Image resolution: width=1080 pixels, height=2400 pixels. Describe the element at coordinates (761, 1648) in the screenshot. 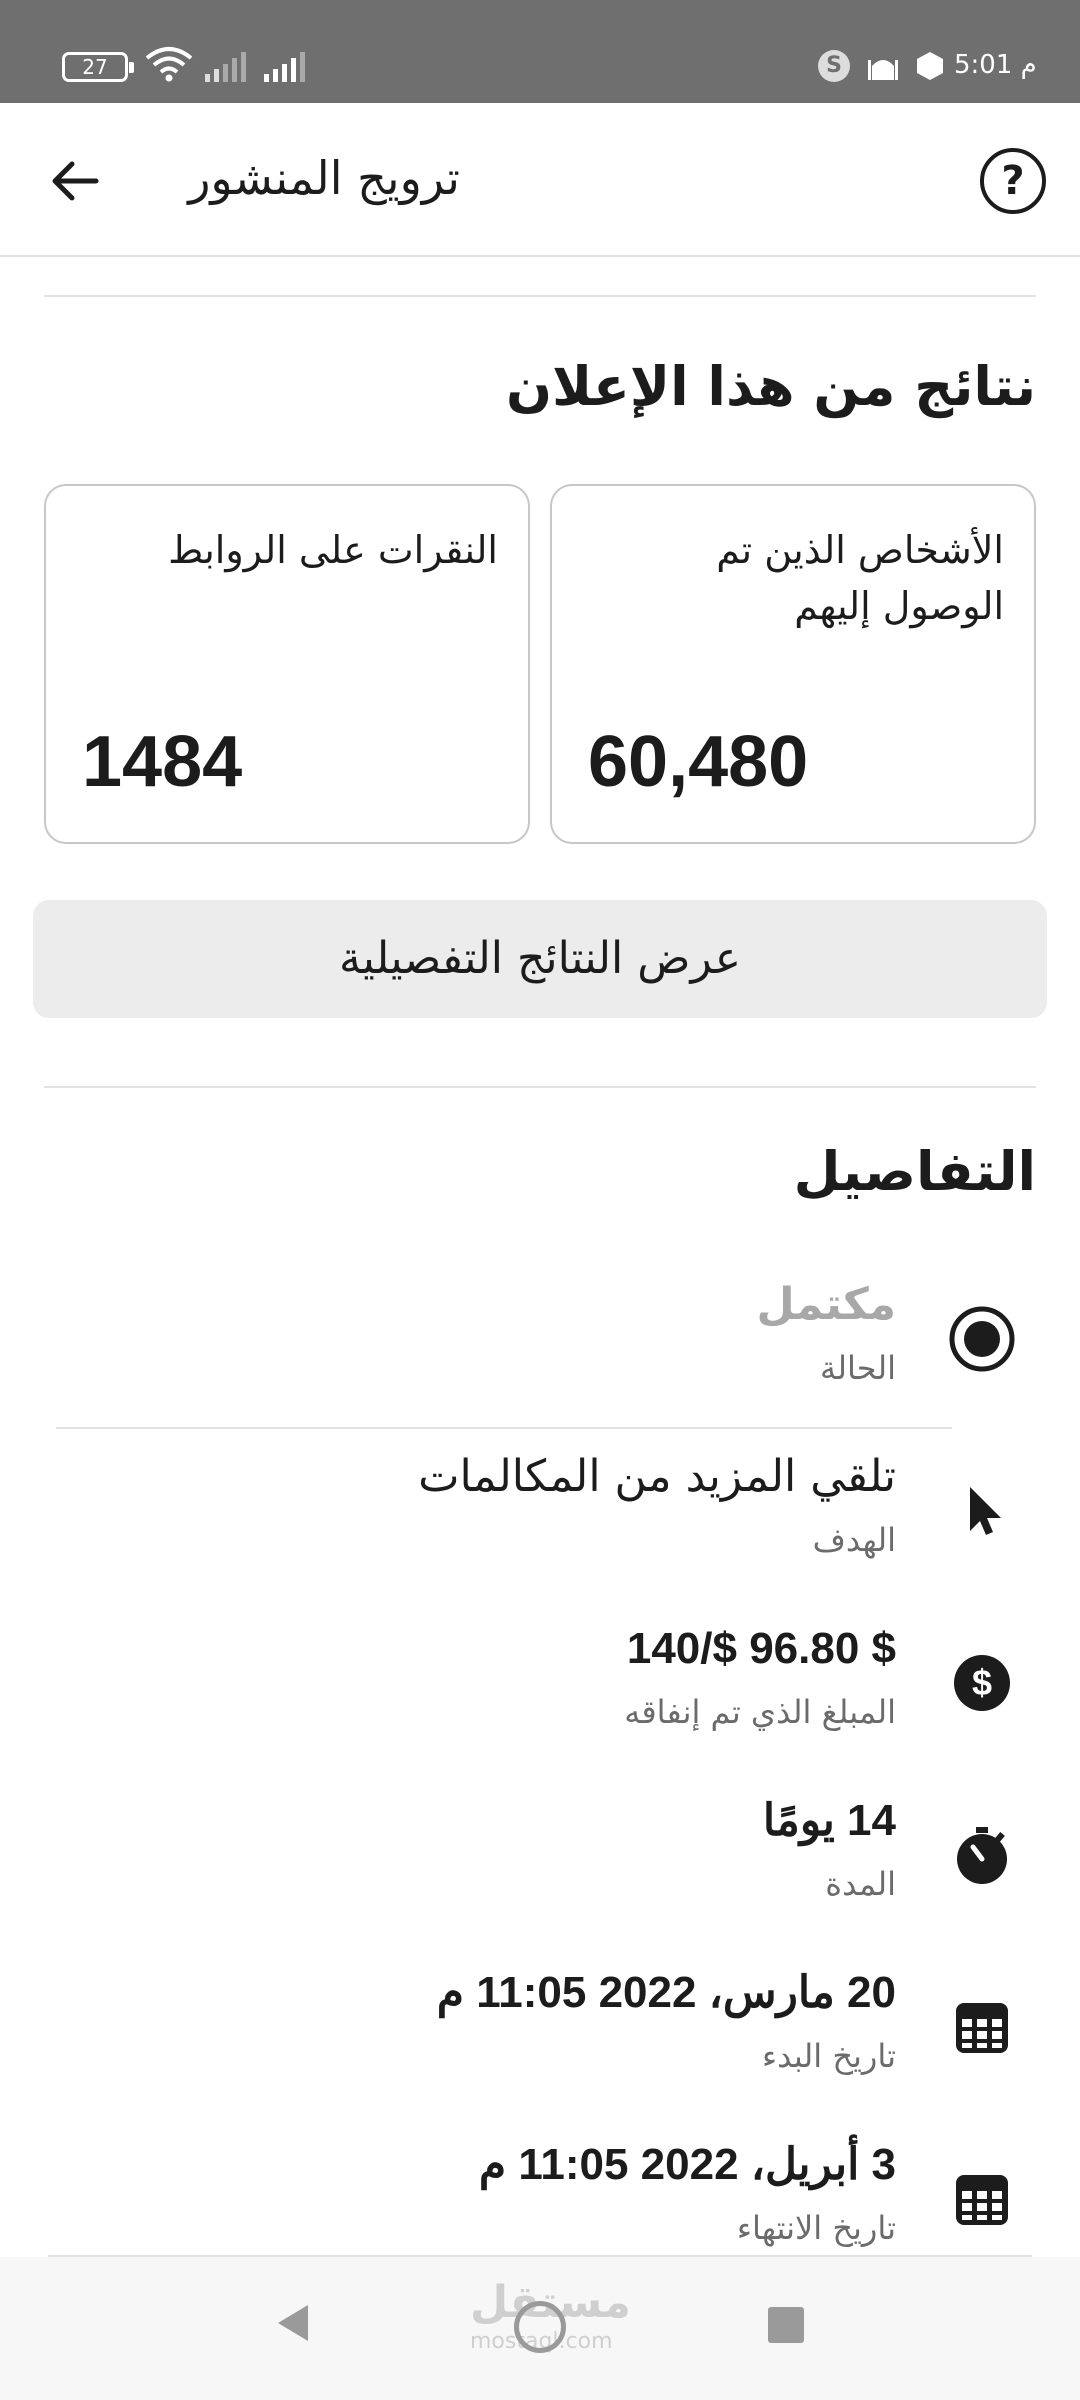

I see `amount-spent-value: $ 96.80 $/140` at that location.